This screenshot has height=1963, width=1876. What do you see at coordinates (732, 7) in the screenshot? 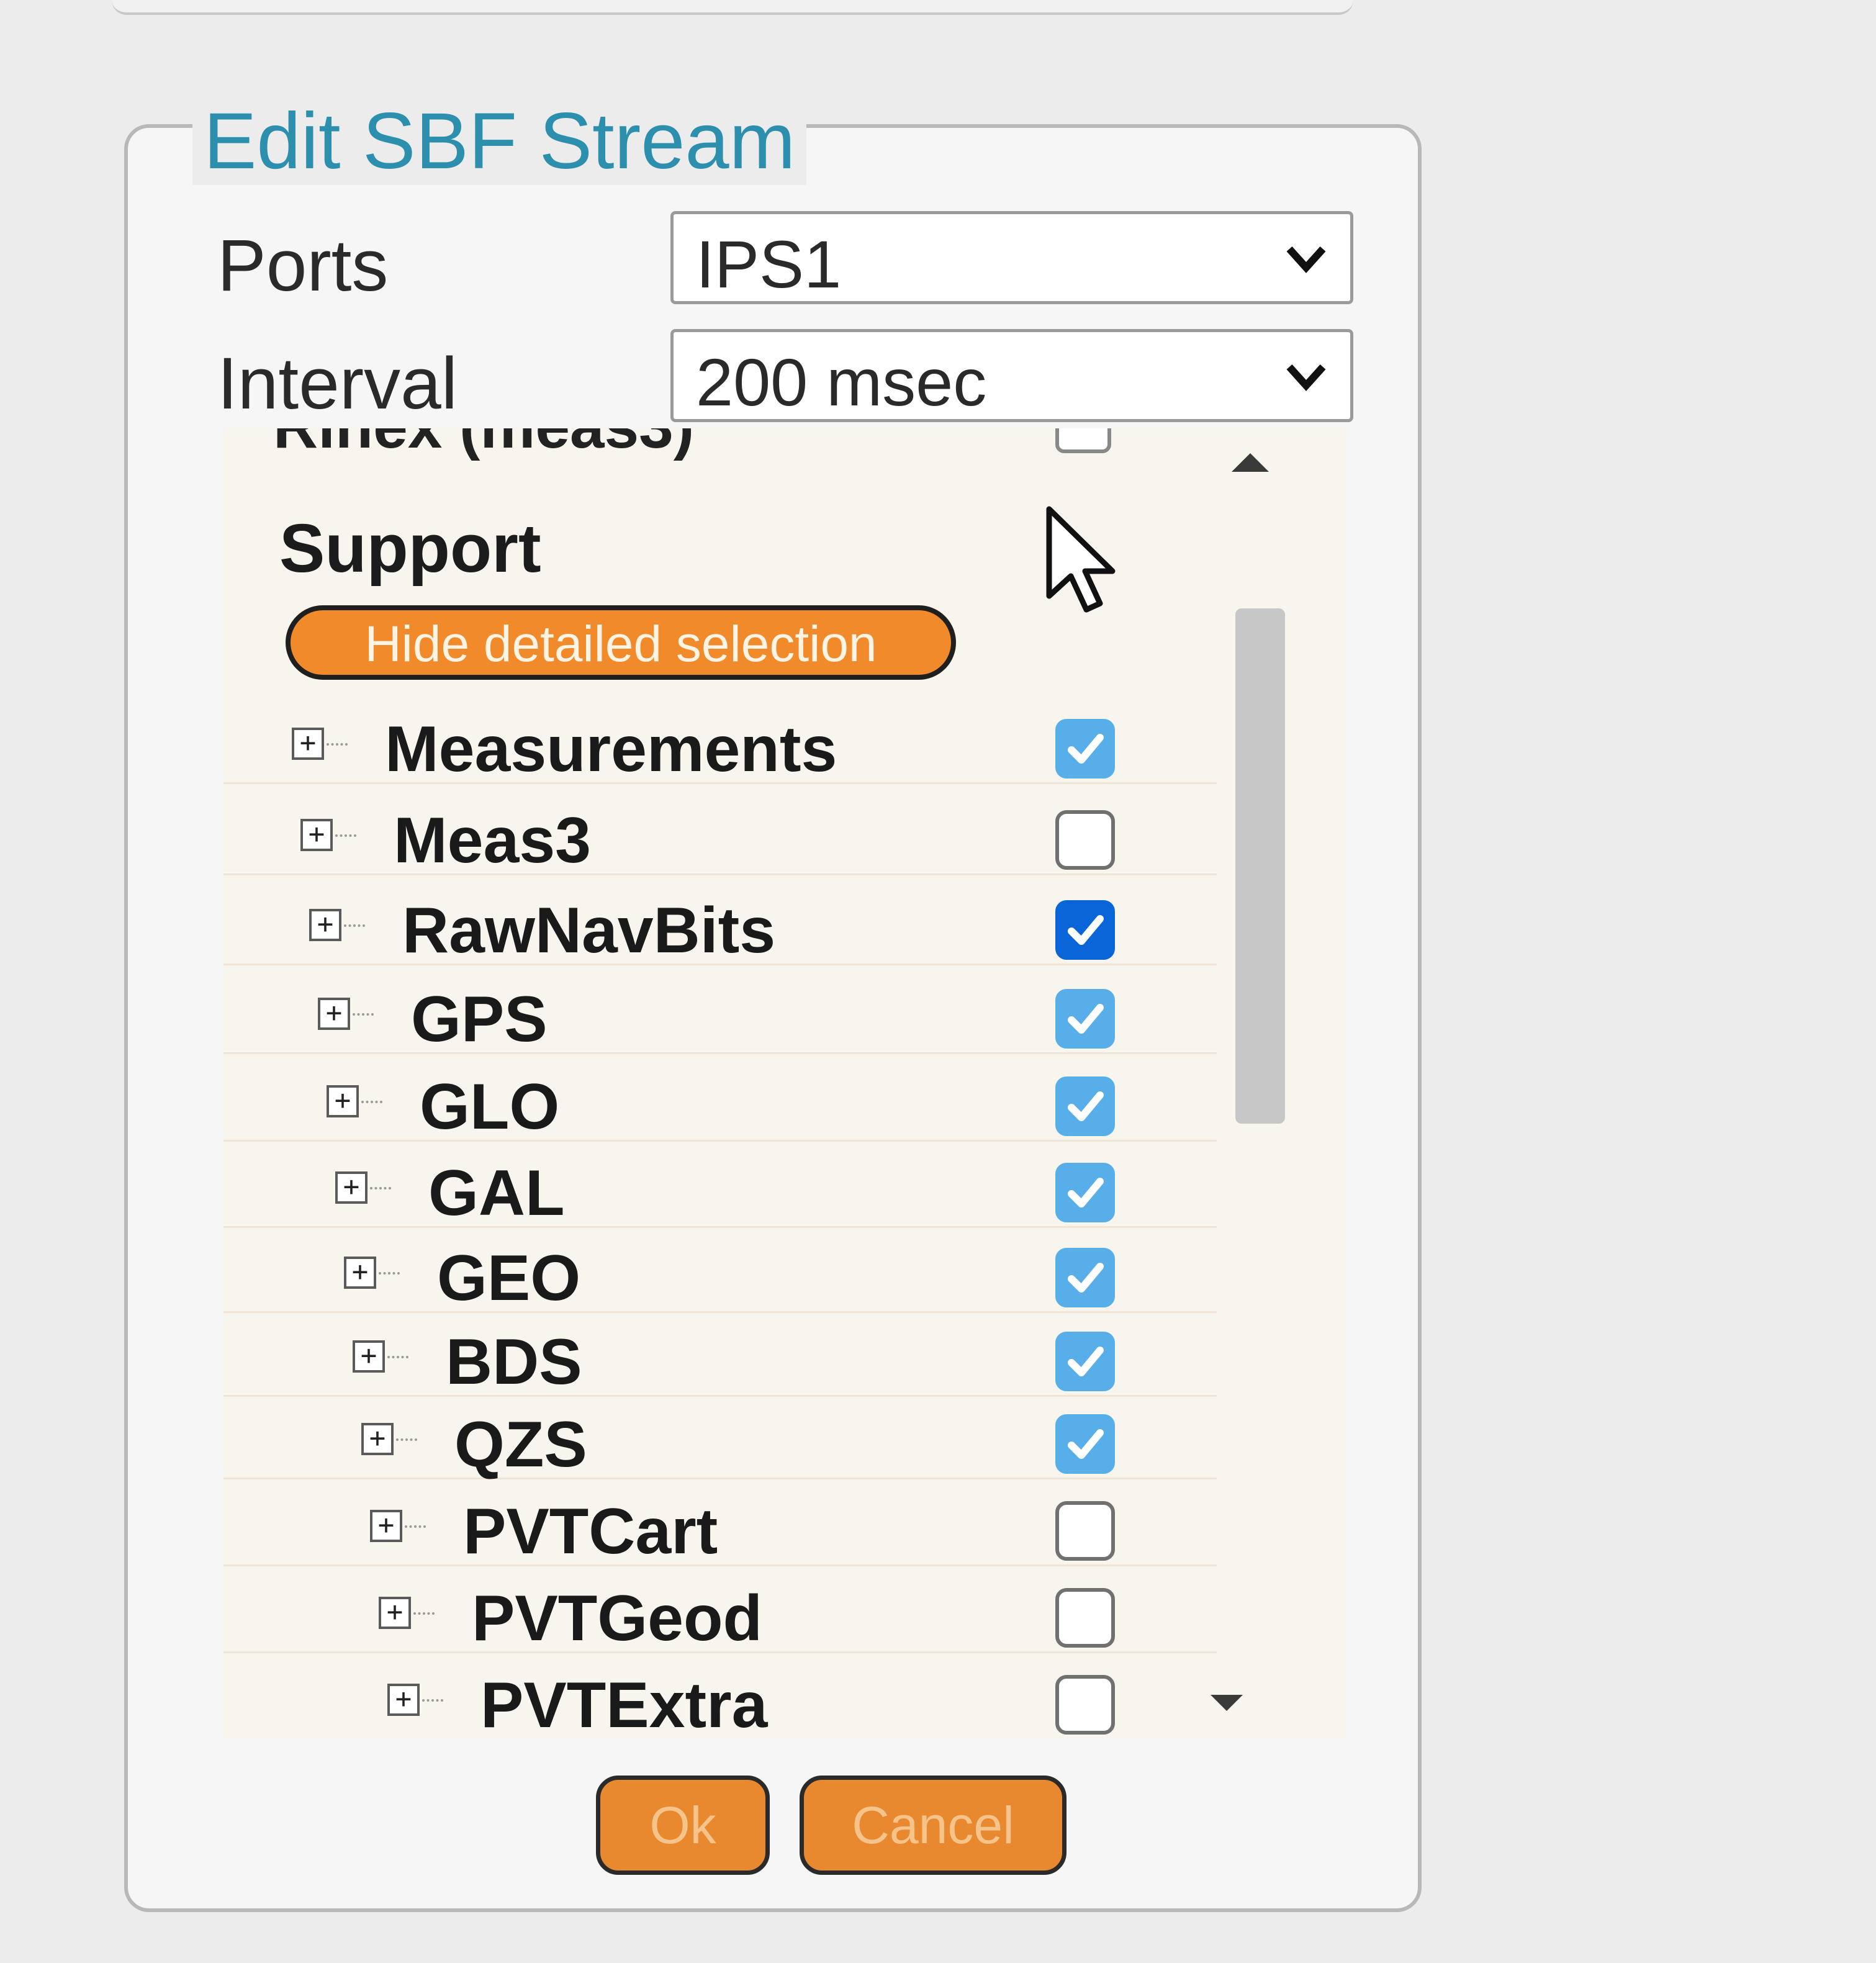
I see `window-top-edge` at bounding box center [732, 7].